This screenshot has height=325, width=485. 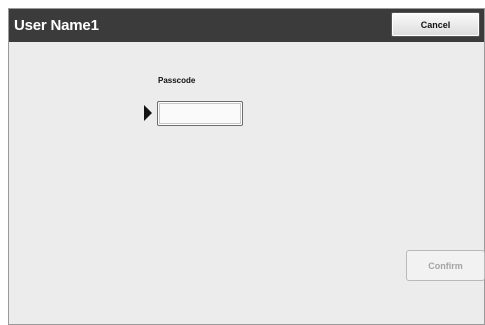 I want to click on title-bar: User Name1 Cancel, so click(x=246, y=25).